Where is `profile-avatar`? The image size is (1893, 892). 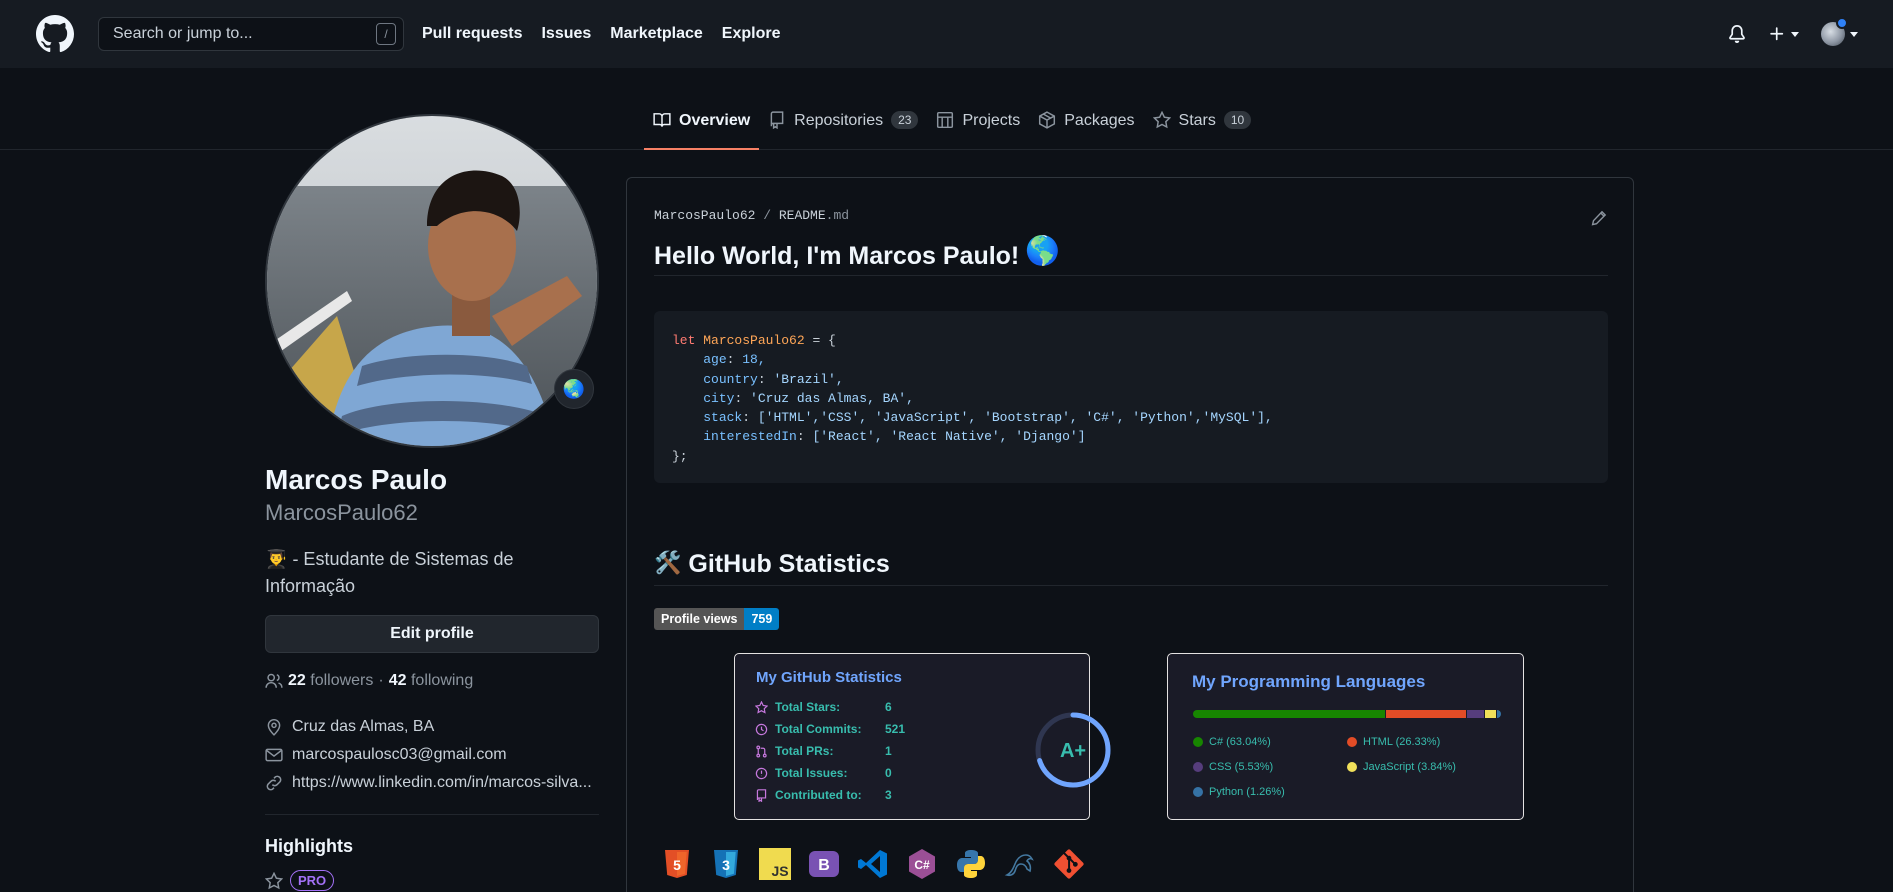 profile-avatar is located at coordinates (432, 281).